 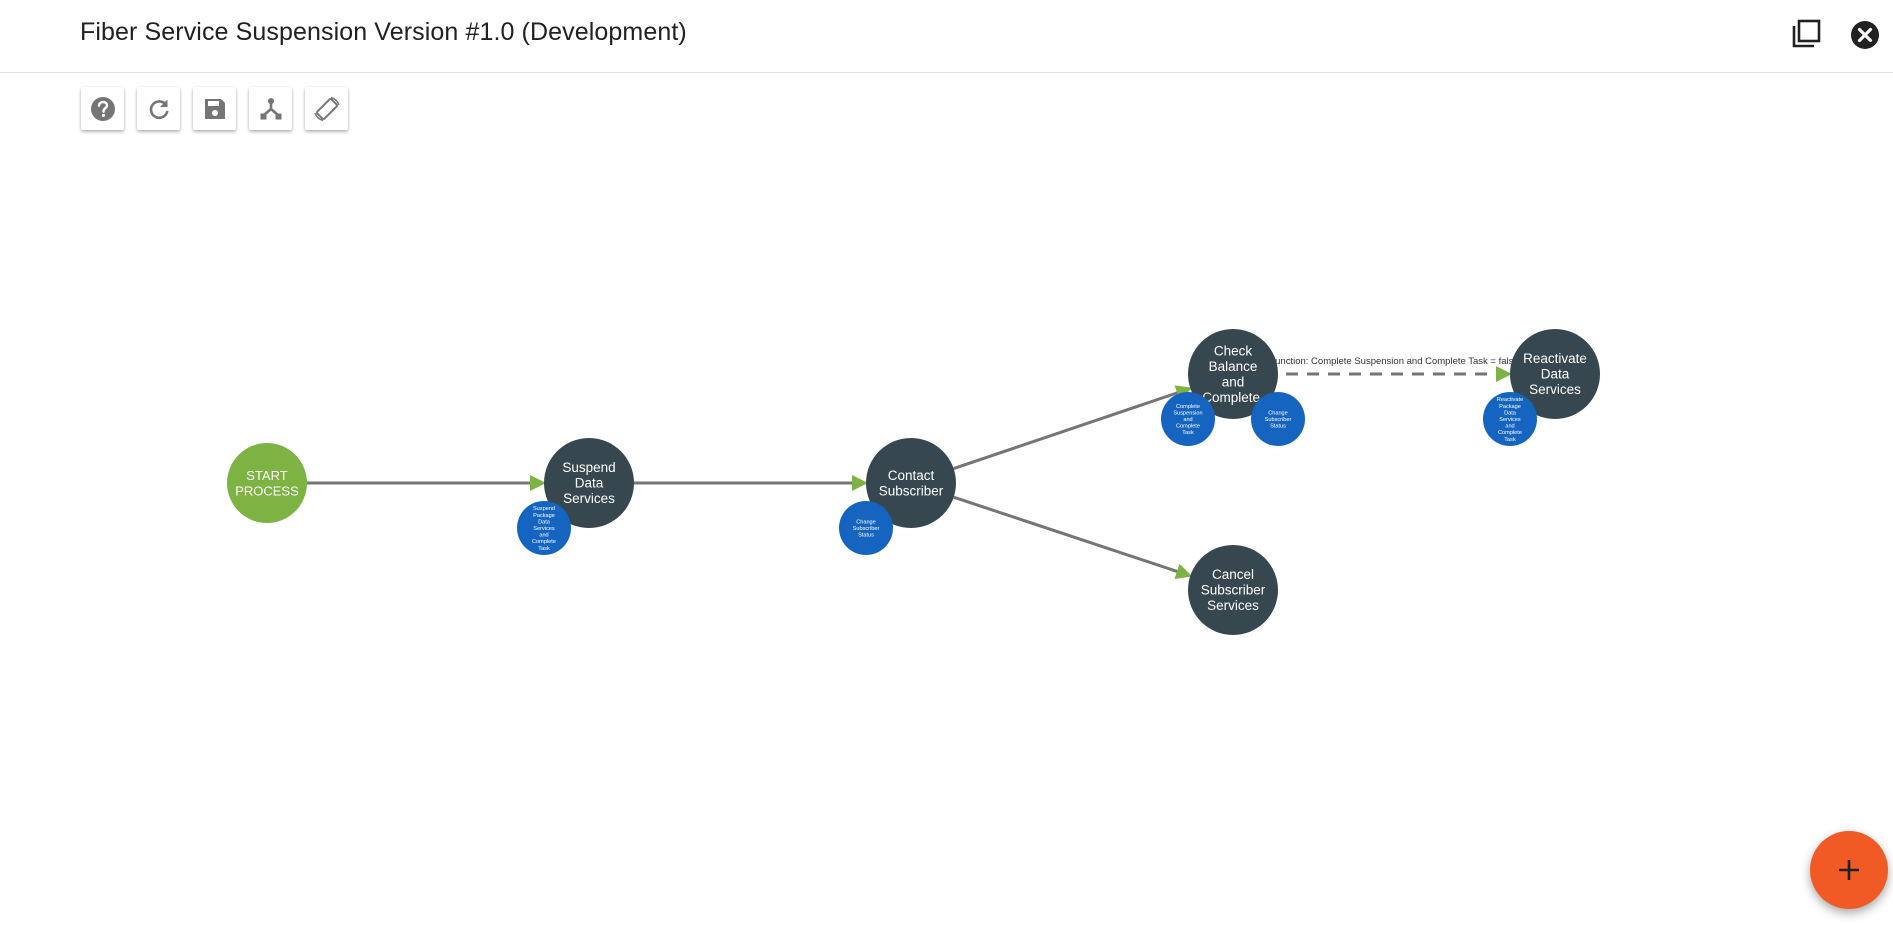 I want to click on plus-icon, so click(x=1849, y=870).